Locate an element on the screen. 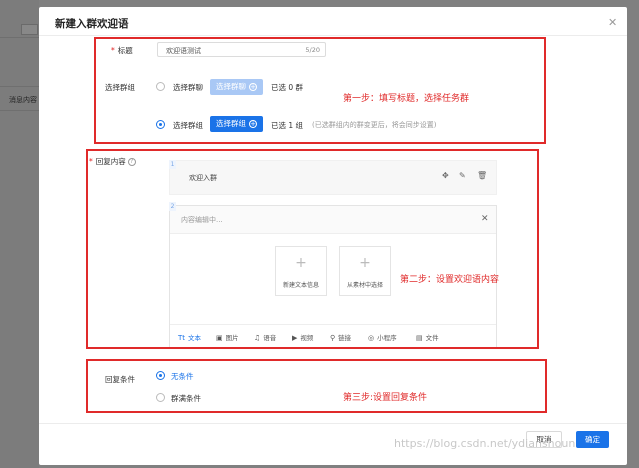  background-input is located at coordinates (29, 29).